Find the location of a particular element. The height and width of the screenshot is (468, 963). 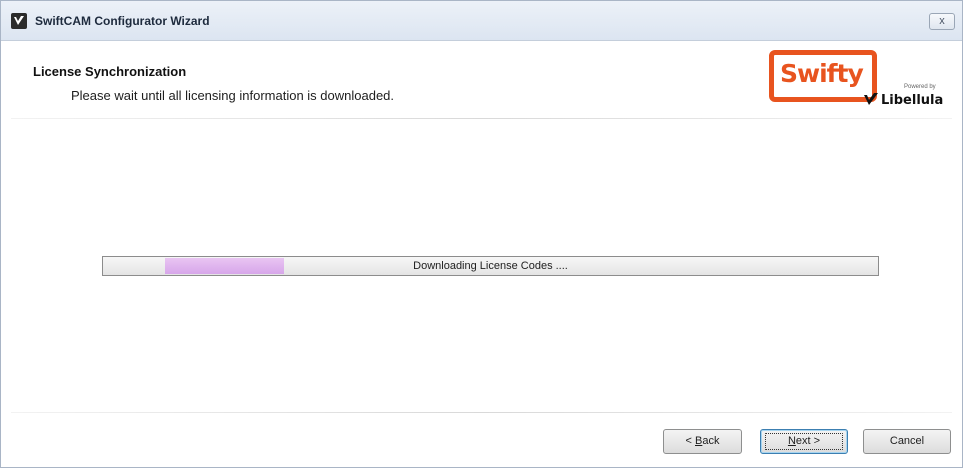

footer-divider is located at coordinates (481, 412).